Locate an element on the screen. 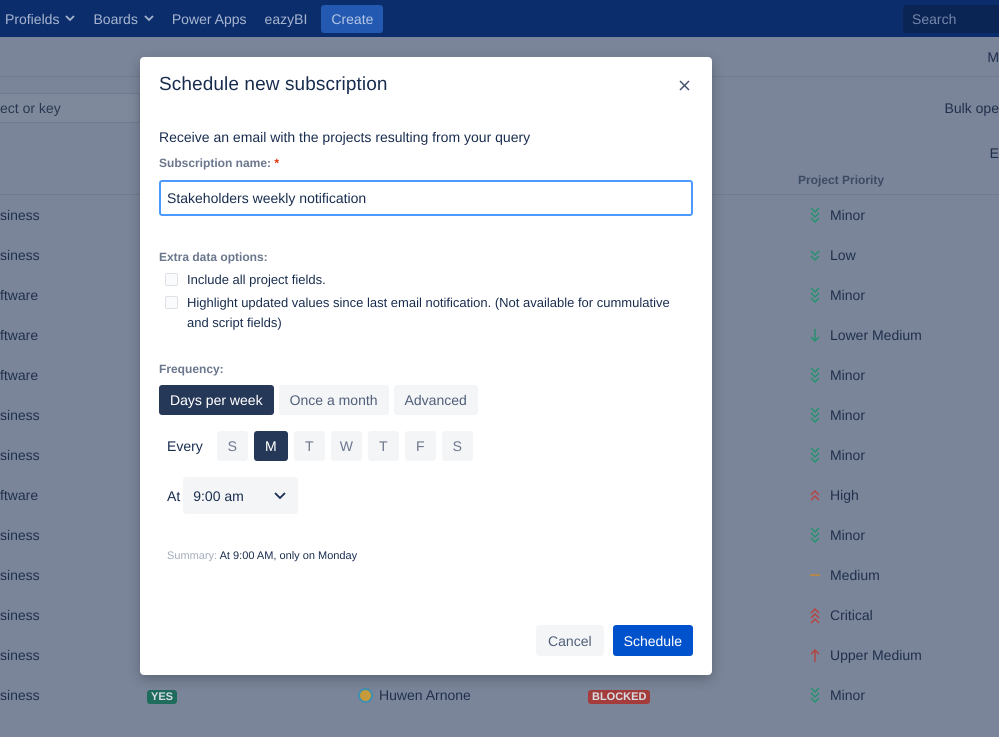 This screenshot has height=737, width=999. dialog-title: Schedule new subscription is located at coordinates (273, 85).